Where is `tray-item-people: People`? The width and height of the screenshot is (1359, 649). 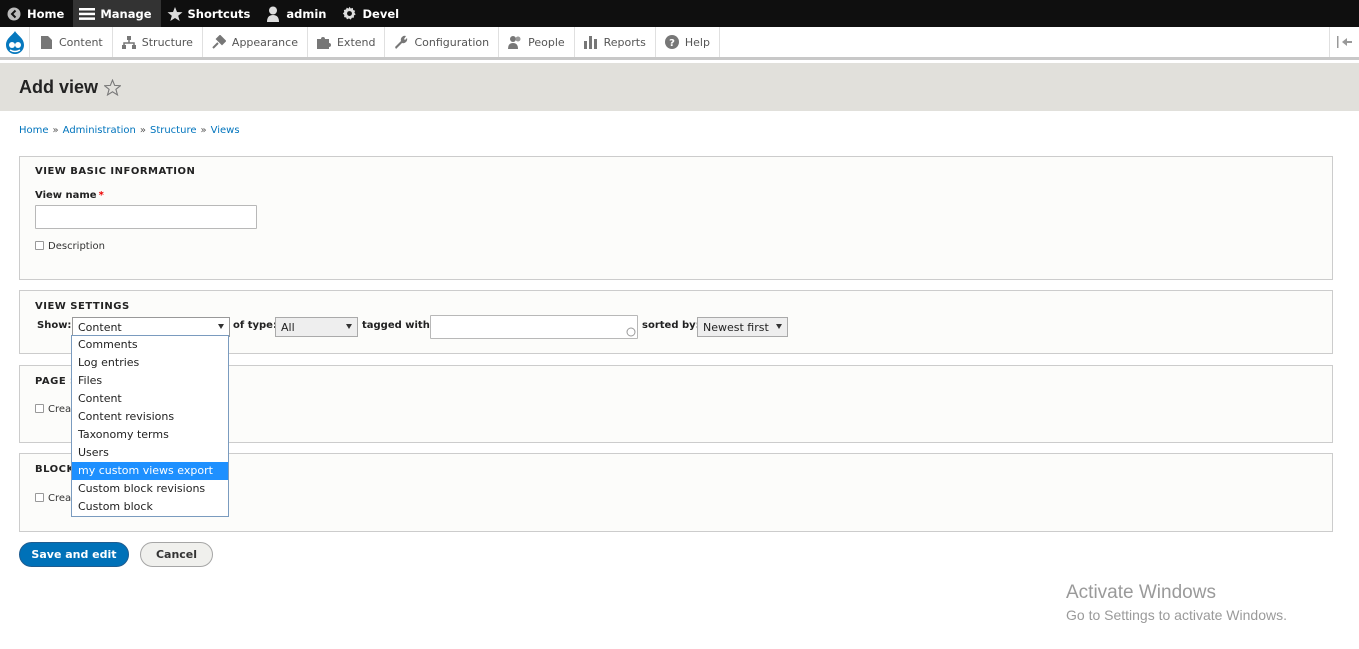
tray-item-people: People is located at coordinates (537, 42).